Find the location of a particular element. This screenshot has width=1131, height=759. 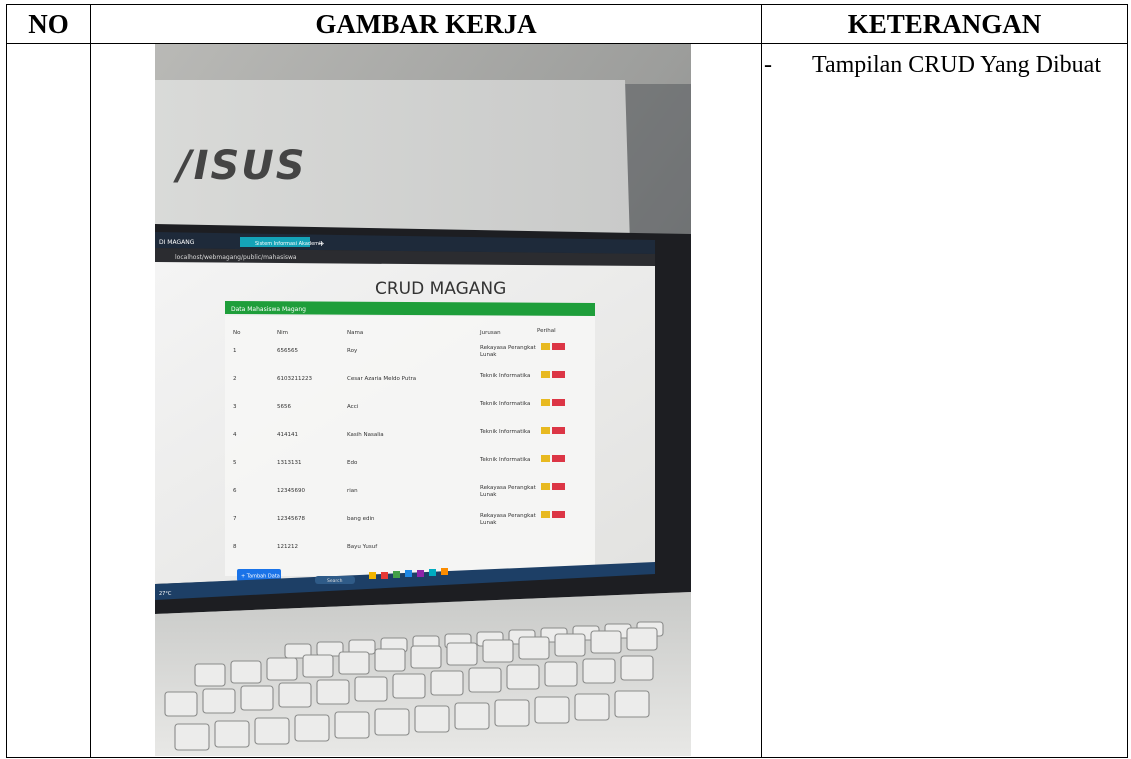

svg-text: Nim is located at coordinates (282, 333).